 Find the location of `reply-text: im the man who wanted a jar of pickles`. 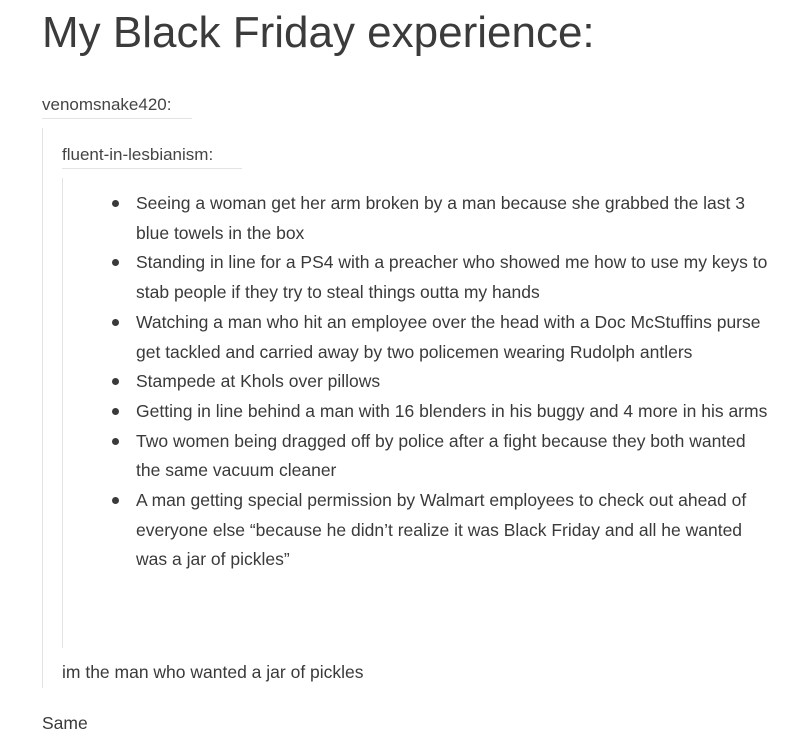

reply-text: im the man who wanted a jar of pickles is located at coordinates (213, 672).